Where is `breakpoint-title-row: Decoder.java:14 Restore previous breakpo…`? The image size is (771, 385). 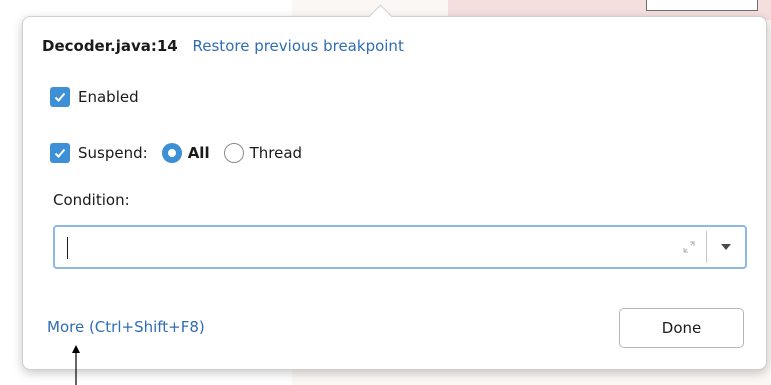
breakpoint-title-row: Decoder.java:14 Restore previous breakpo… is located at coordinates (223, 46).